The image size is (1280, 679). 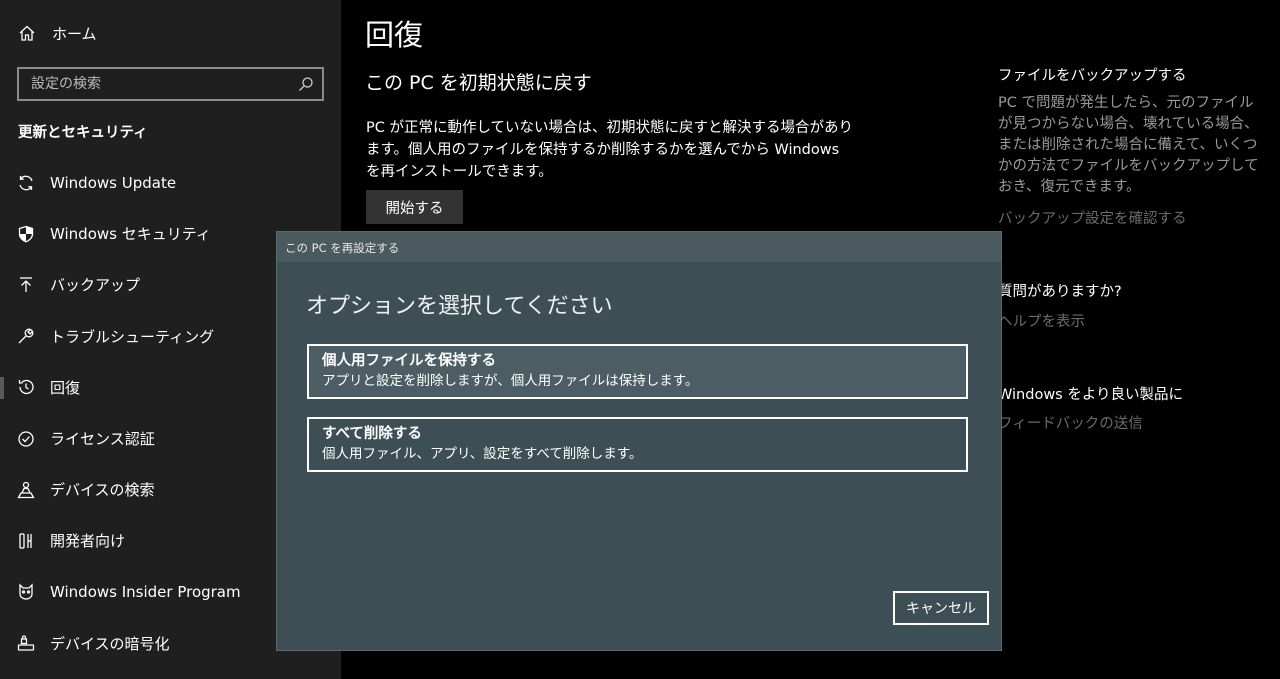 I want to click on start-button: 開始する, so click(x=414, y=207).